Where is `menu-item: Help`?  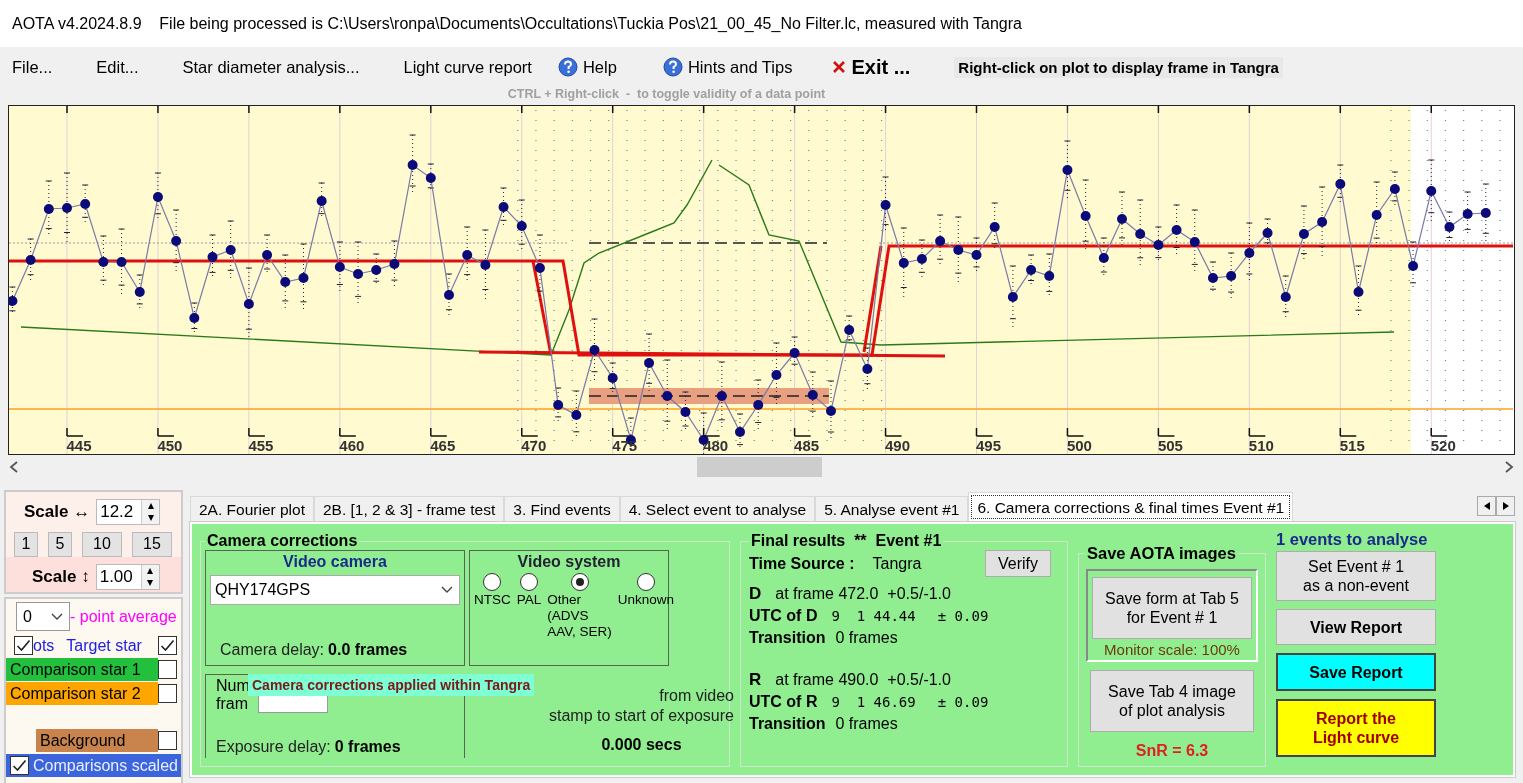 menu-item: Help is located at coordinates (587, 67).